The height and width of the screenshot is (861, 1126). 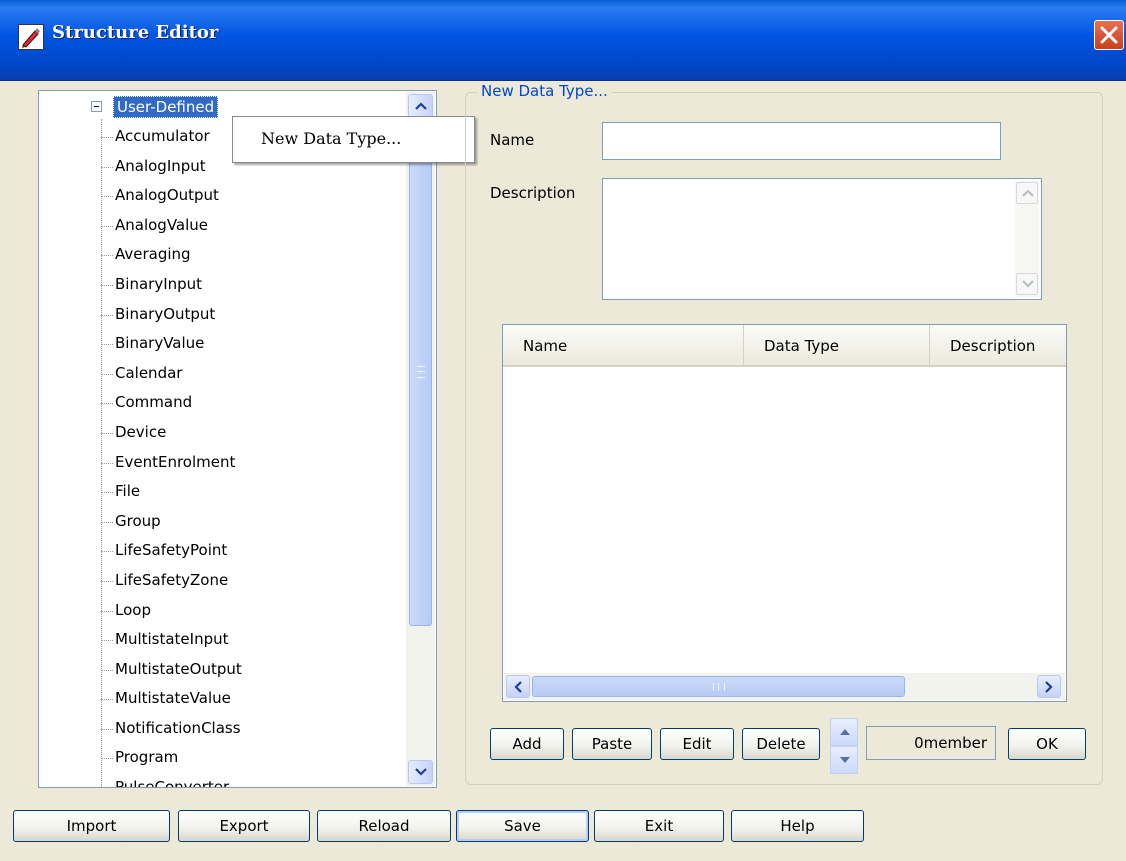 I want to click on tree-scrollbar, so click(x=420, y=439).